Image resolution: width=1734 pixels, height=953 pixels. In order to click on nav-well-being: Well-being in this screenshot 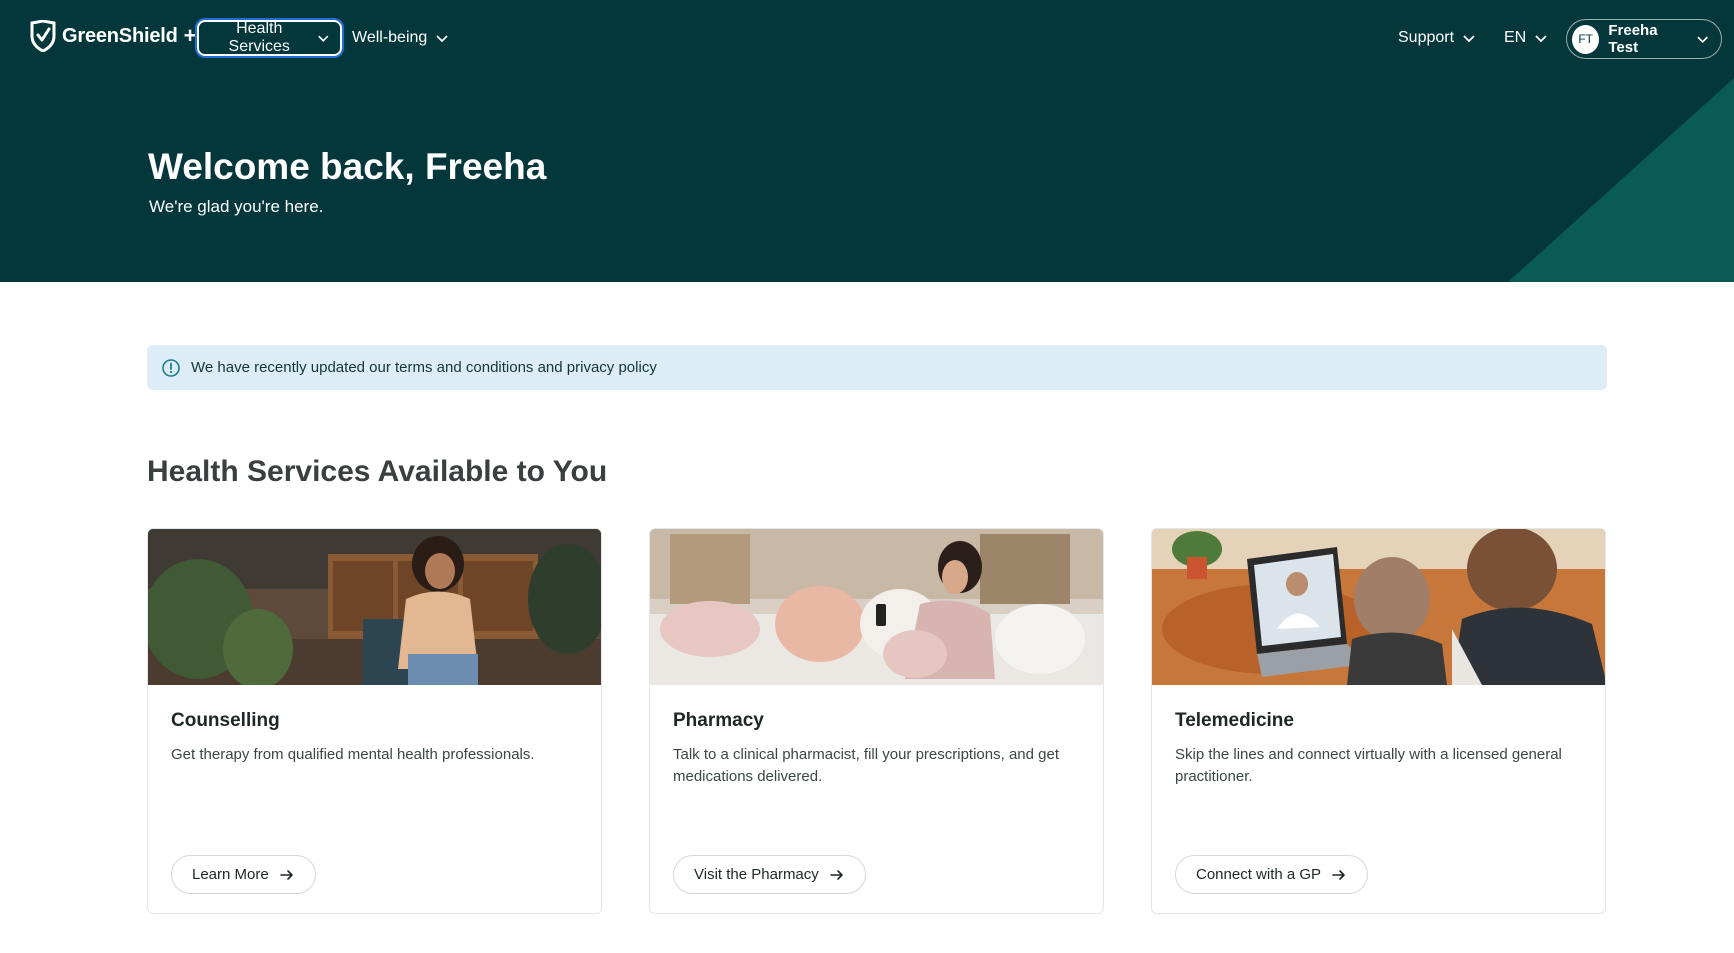, I will do `click(400, 38)`.